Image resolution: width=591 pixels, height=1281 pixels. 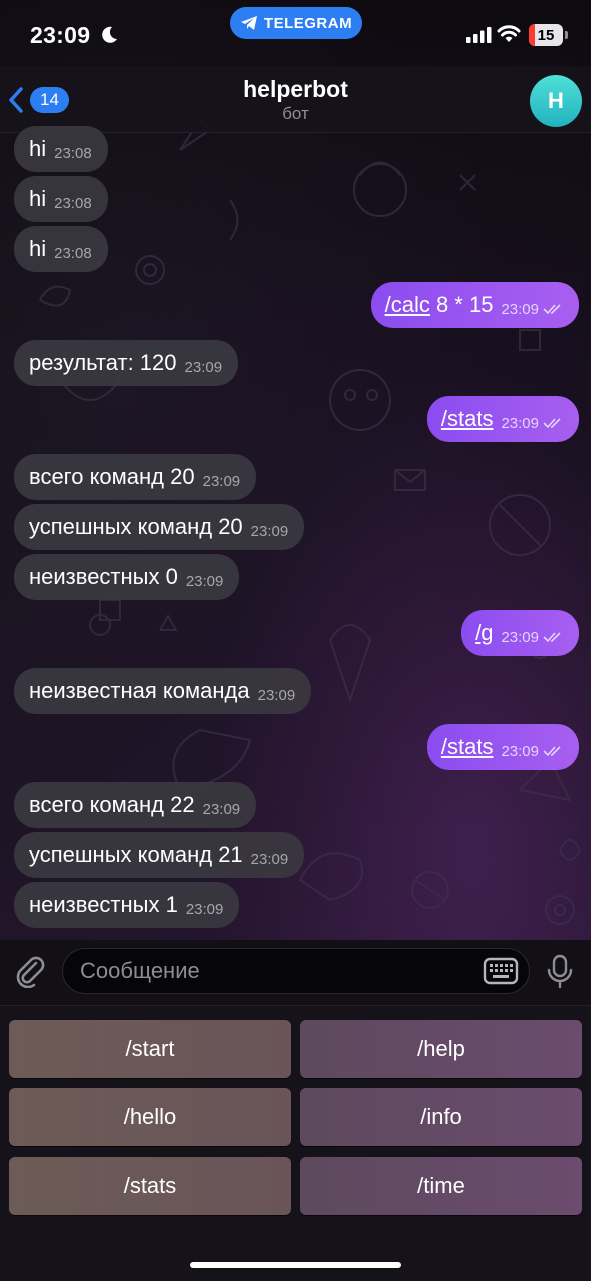 I want to click on status-bar: 23:09 TELEGRAM 15, so click(x=295, y=35).